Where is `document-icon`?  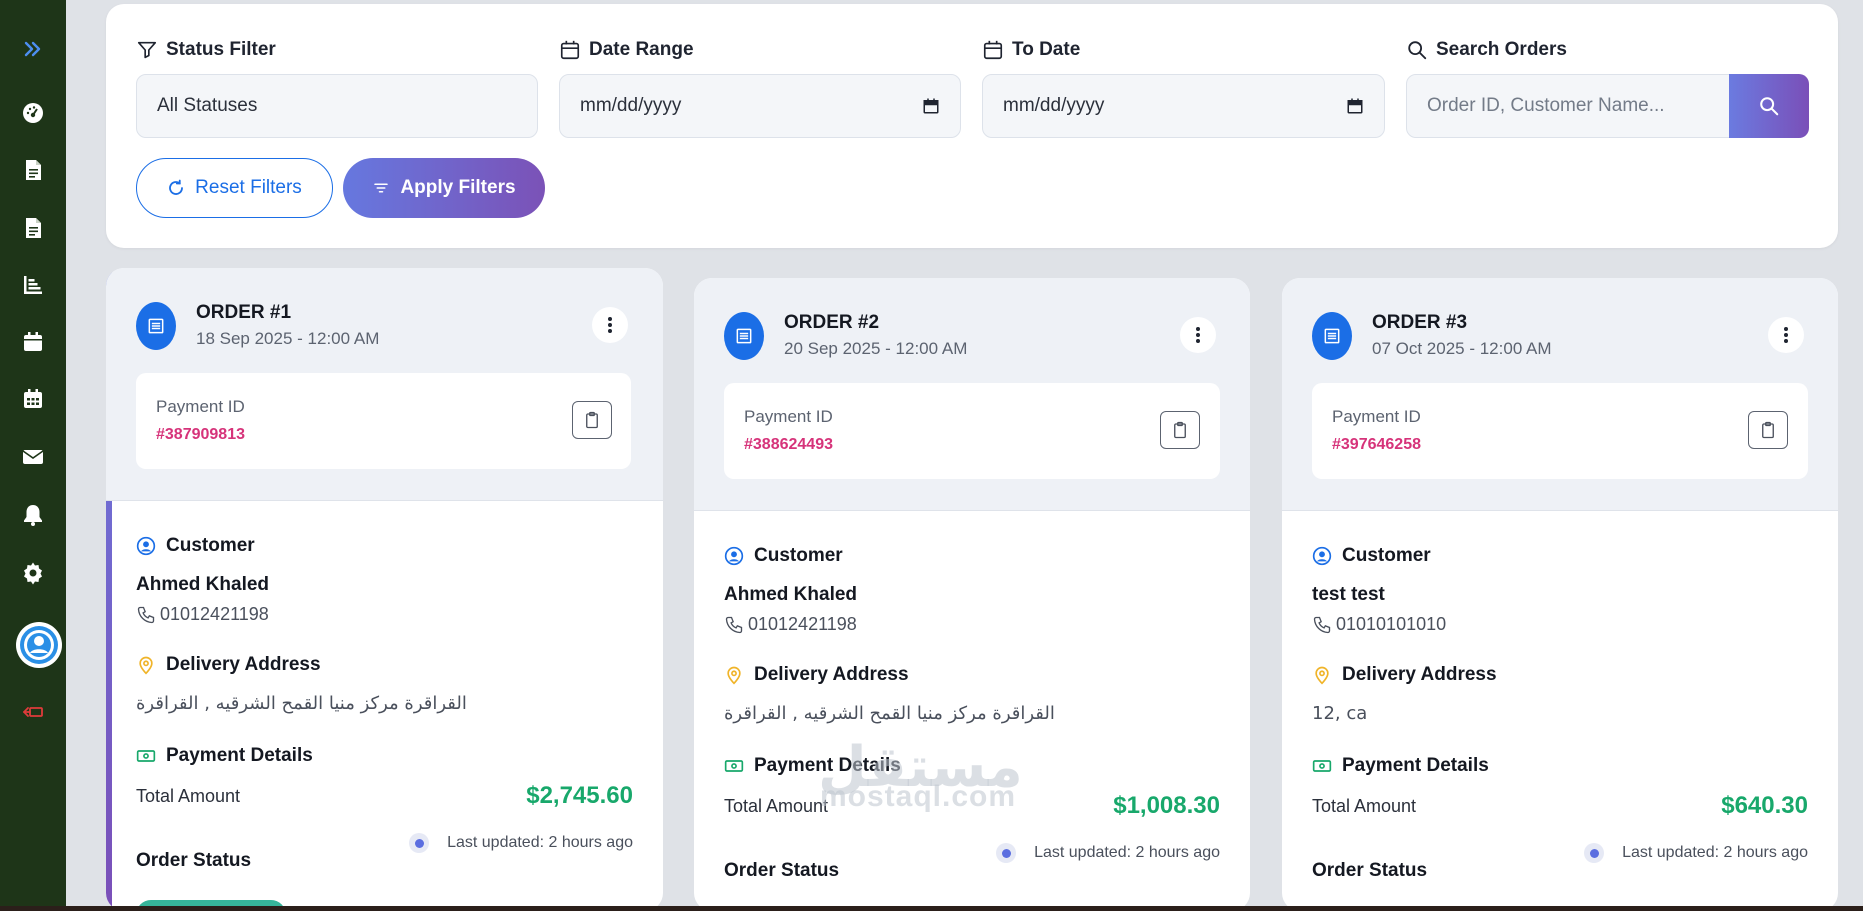
document-icon is located at coordinates (33, 170).